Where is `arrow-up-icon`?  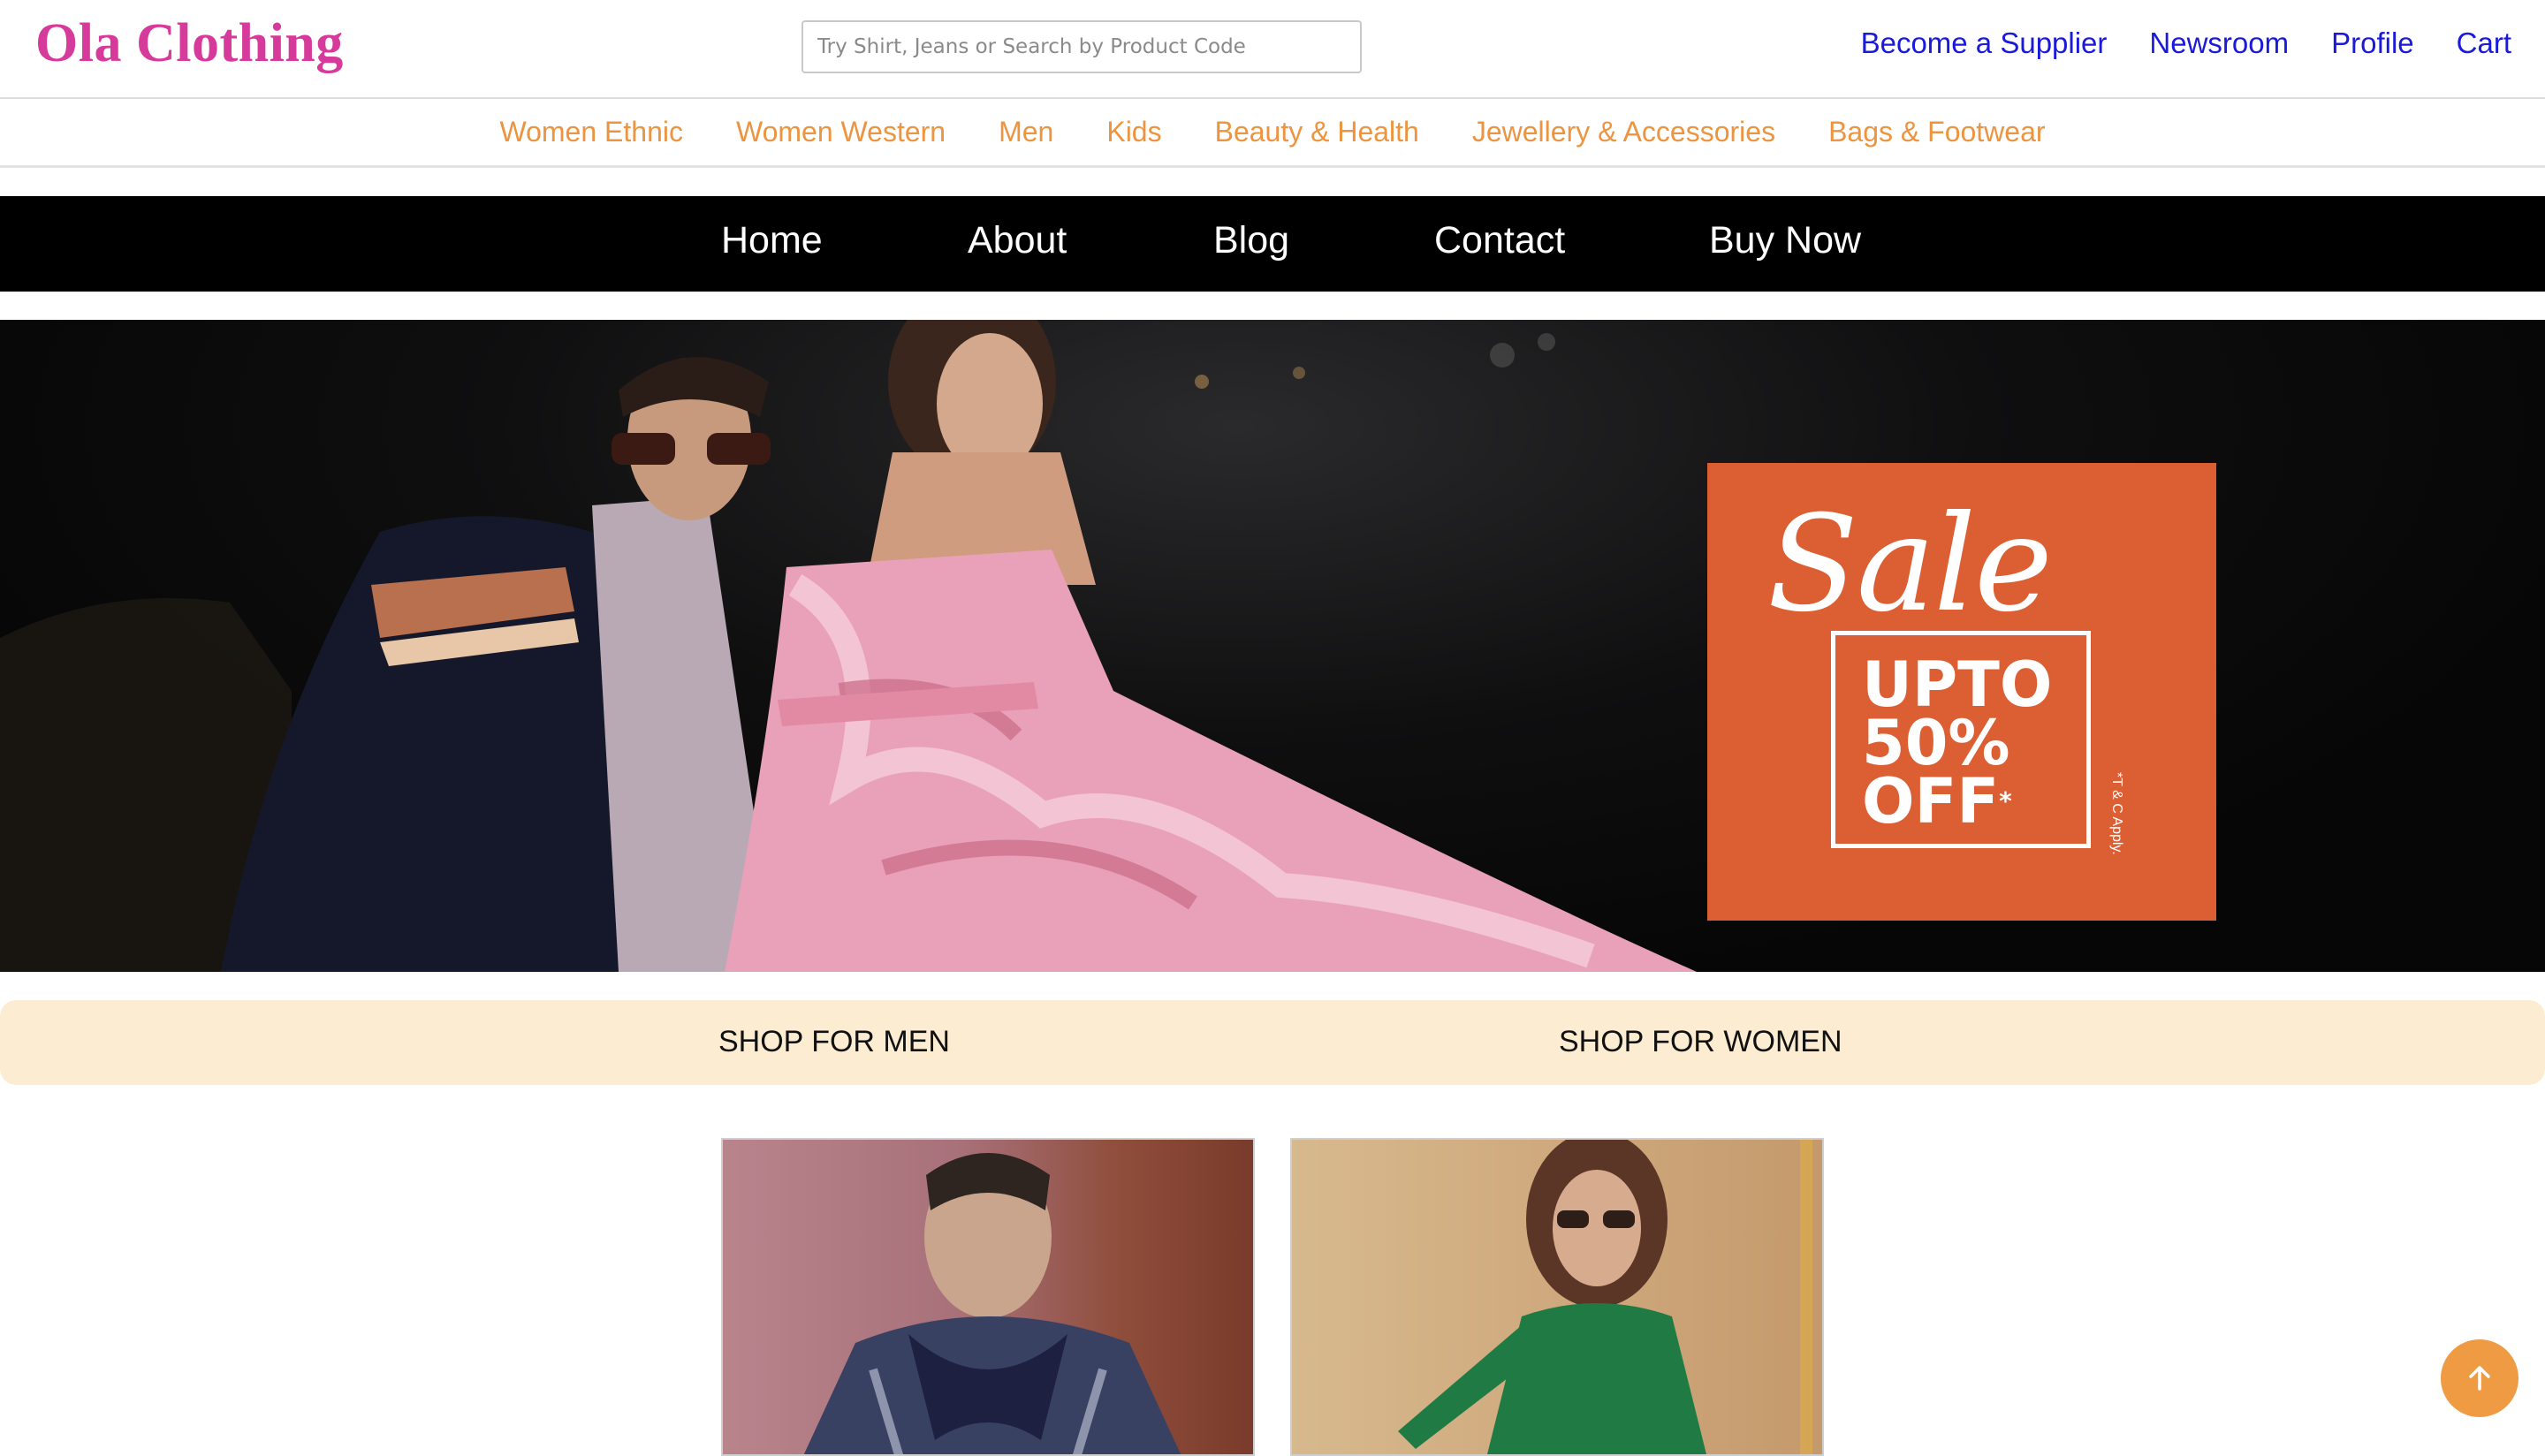 arrow-up-icon is located at coordinates (2479, 1378).